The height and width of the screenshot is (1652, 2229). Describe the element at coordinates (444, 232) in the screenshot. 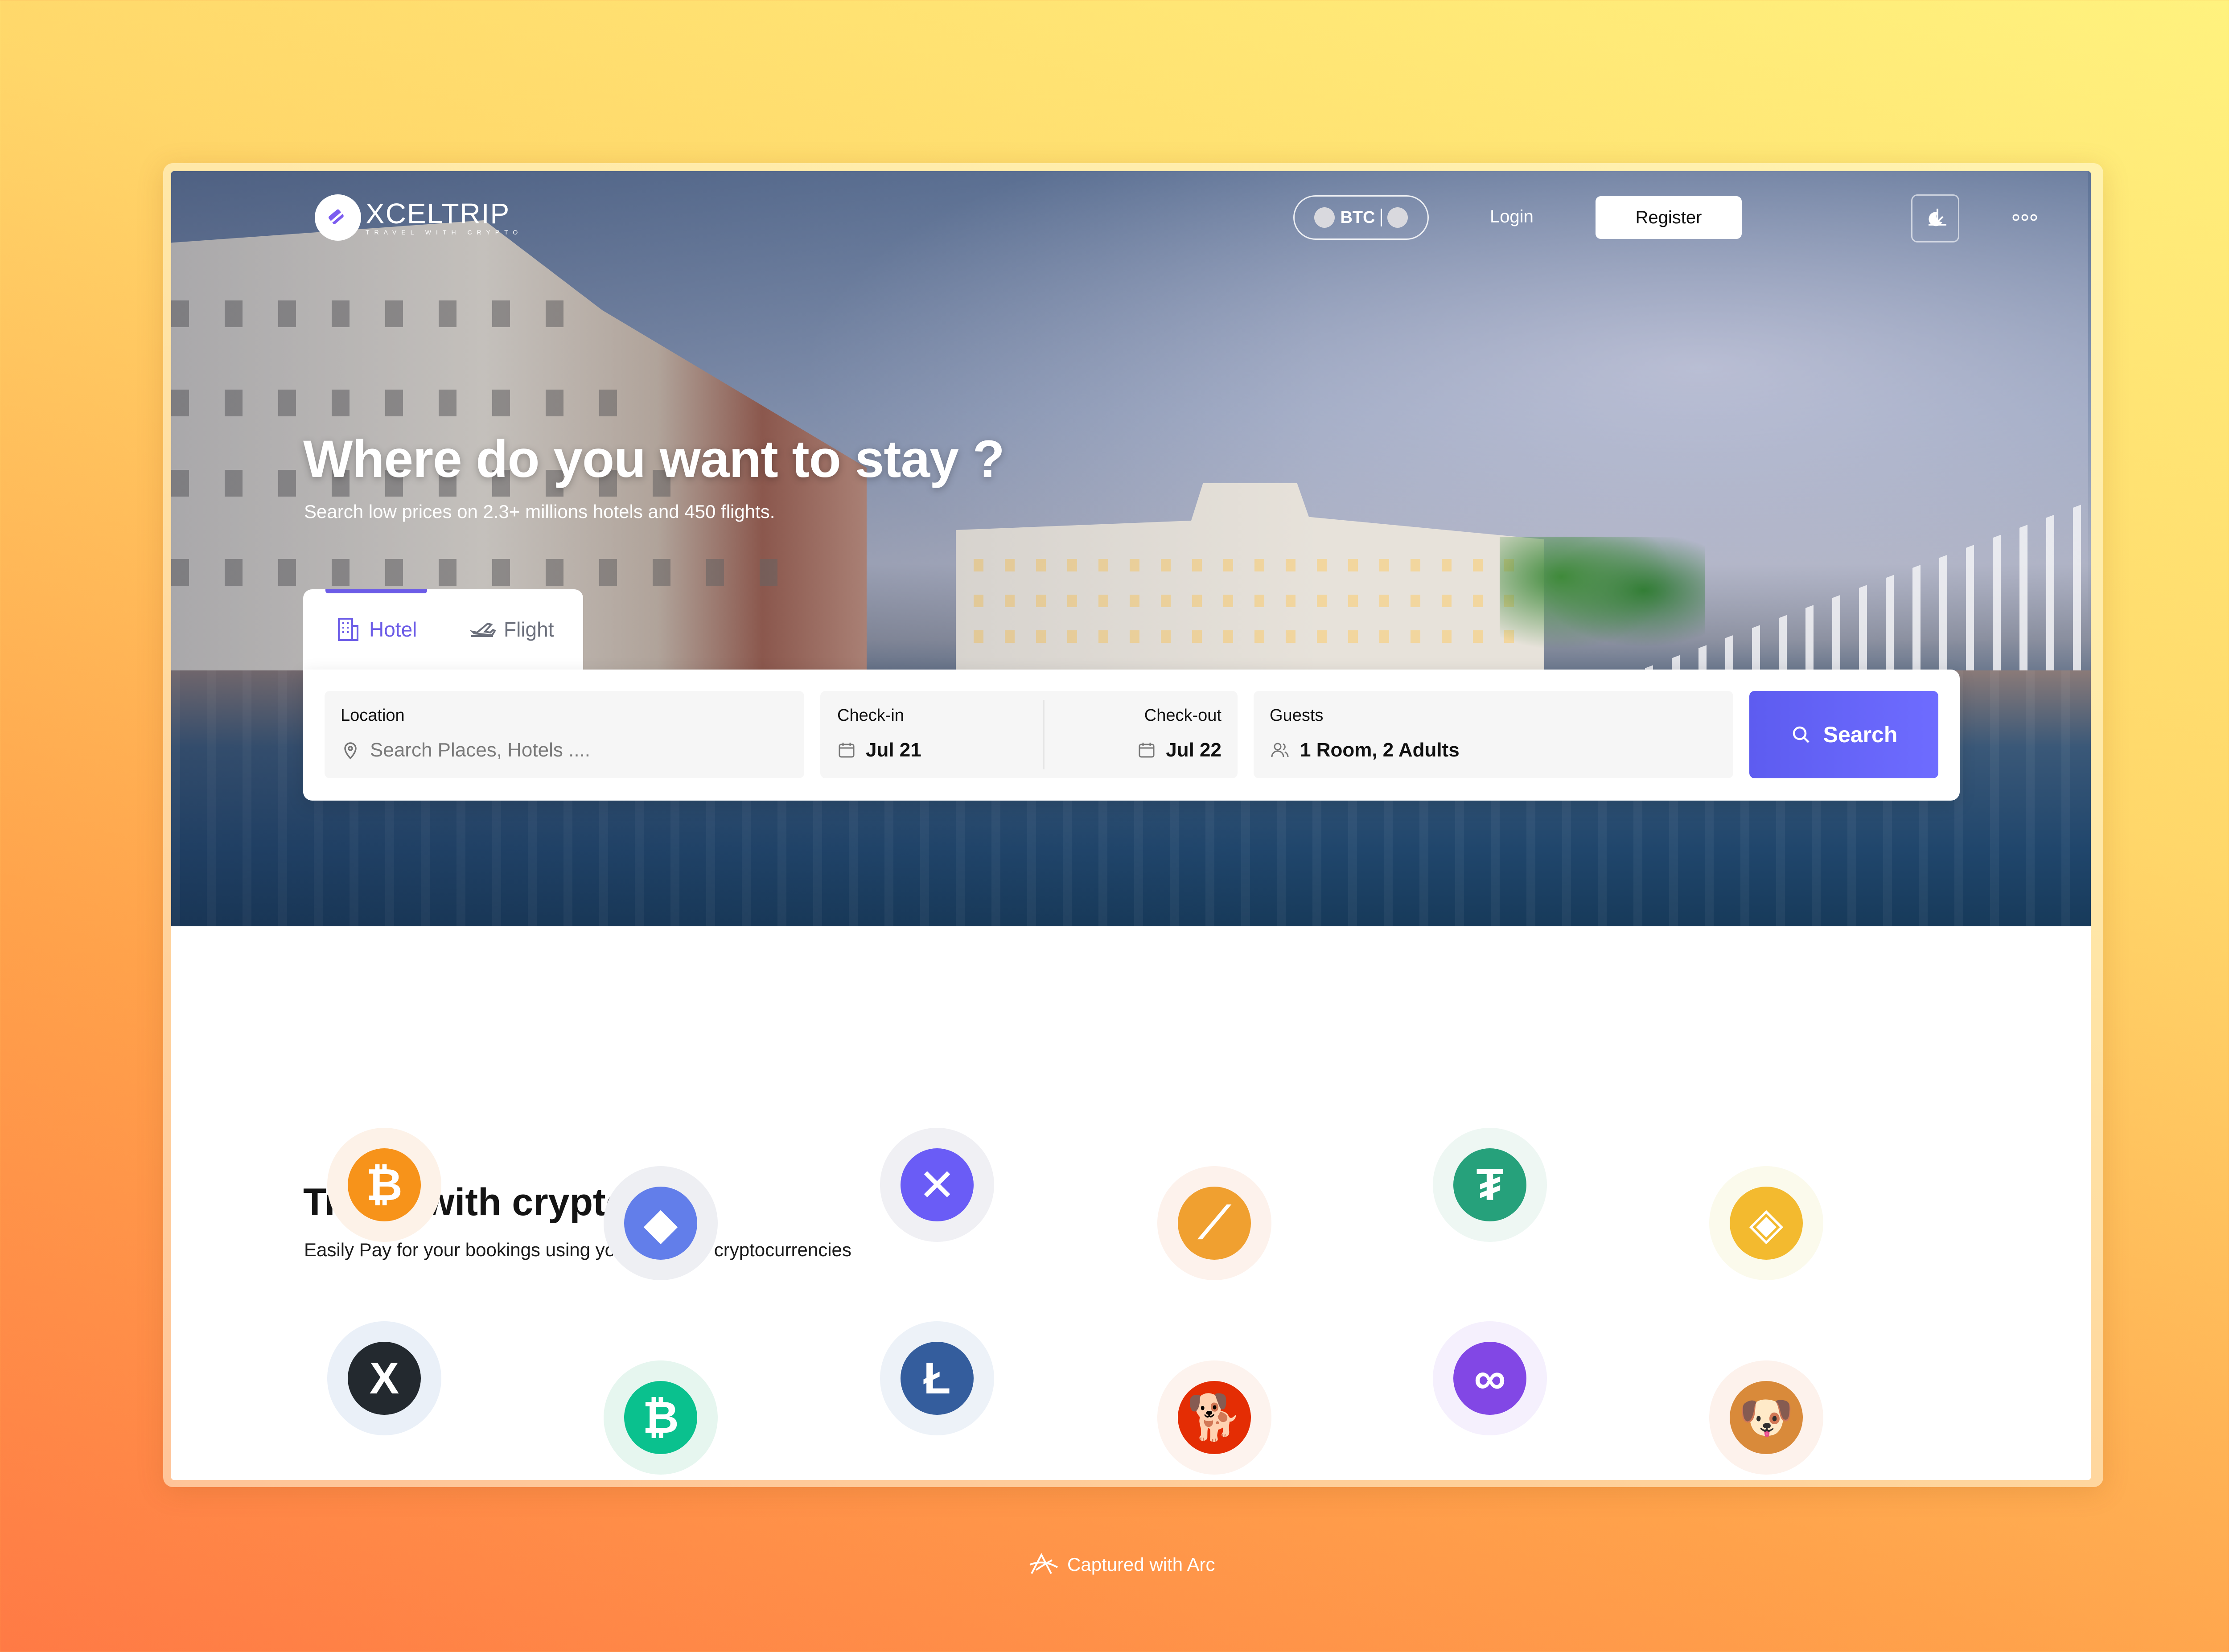

I see `brand-tagline: TRAVEL WITH CRYPTO` at that location.